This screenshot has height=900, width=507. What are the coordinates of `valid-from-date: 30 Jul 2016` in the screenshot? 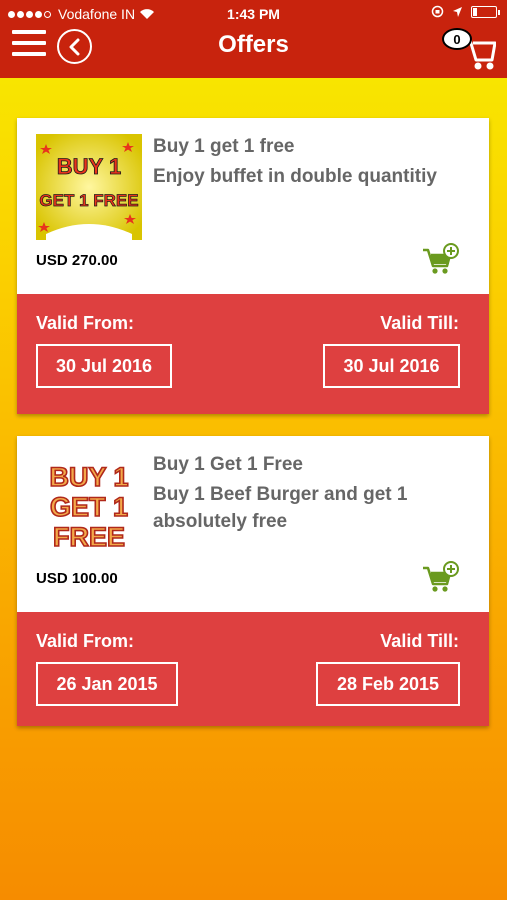 It's located at (104, 366).